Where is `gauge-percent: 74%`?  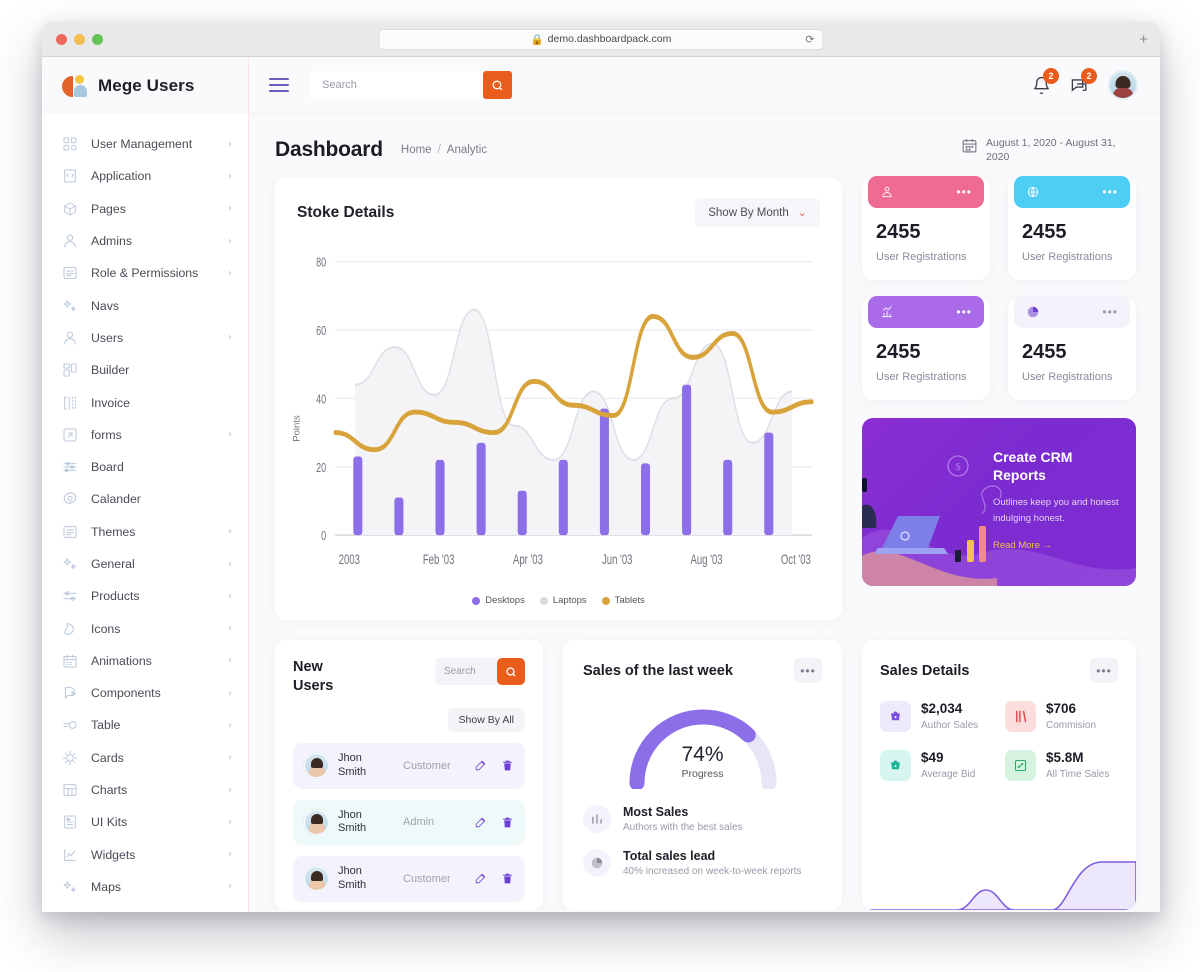 gauge-percent: 74% is located at coordinates (702, 755).